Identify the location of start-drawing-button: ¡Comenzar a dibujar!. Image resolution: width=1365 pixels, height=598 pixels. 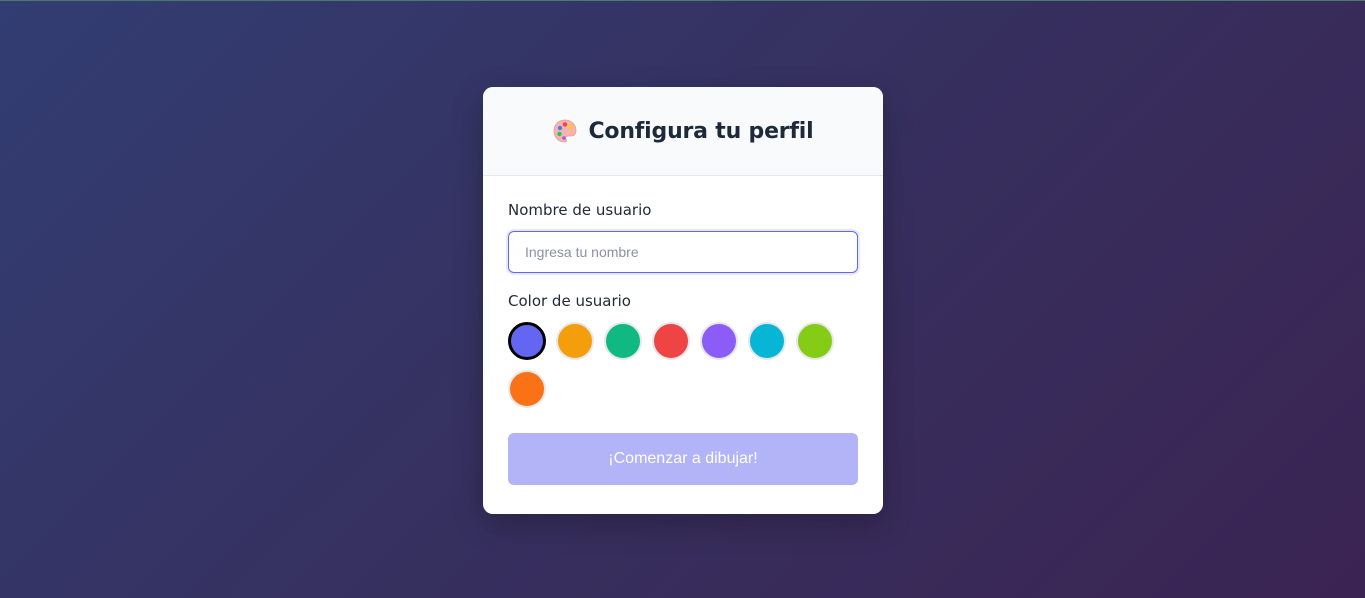
(683, 459).